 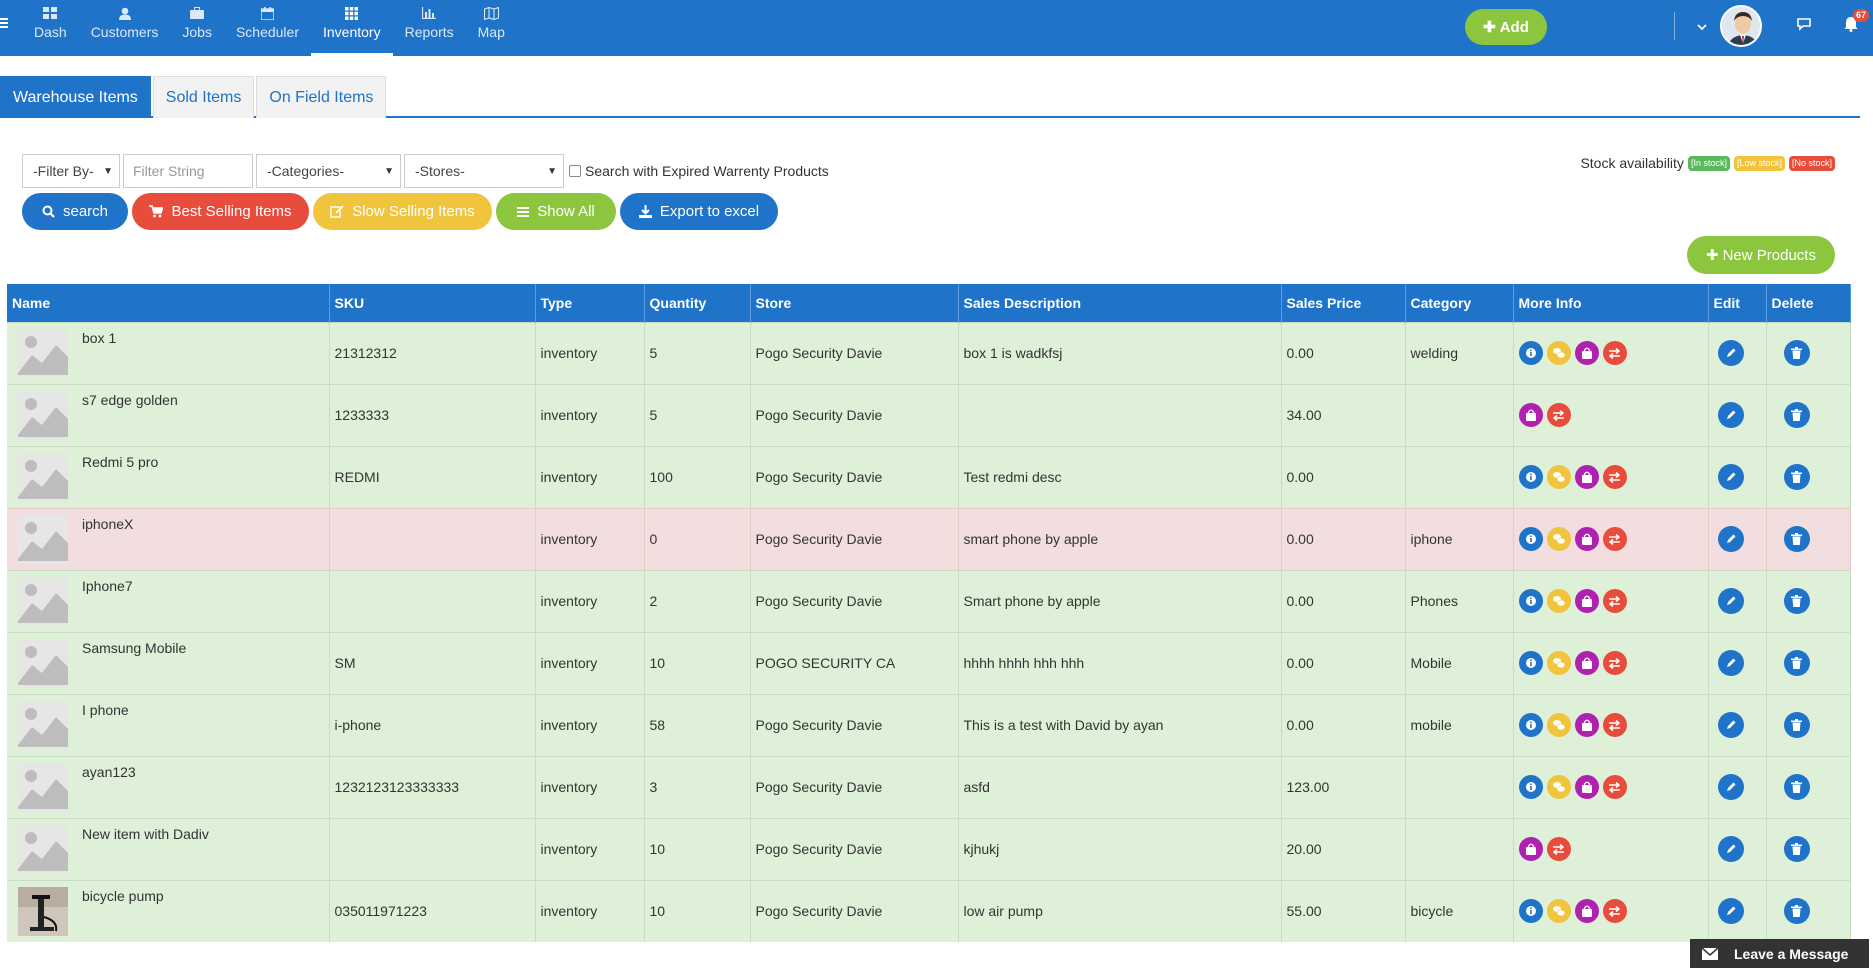 I want to click on nav-item-dash: Dash, so click(x=50, y=28).